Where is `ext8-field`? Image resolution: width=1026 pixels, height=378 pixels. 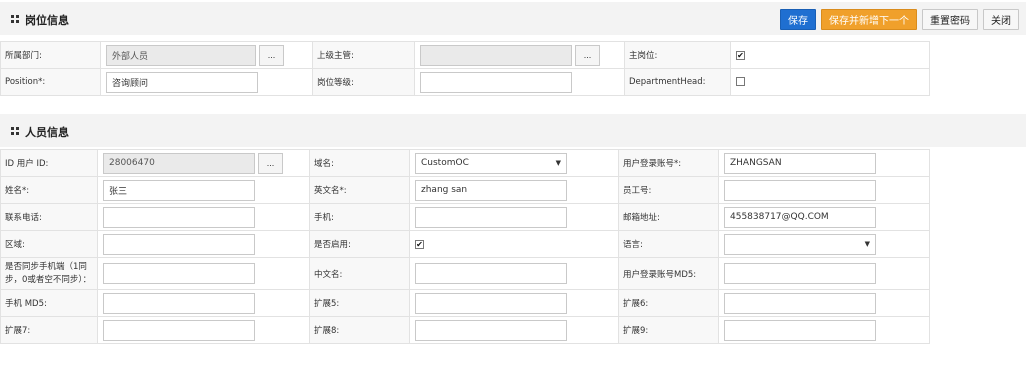
ext8-field is located at coordinates (491, 330).